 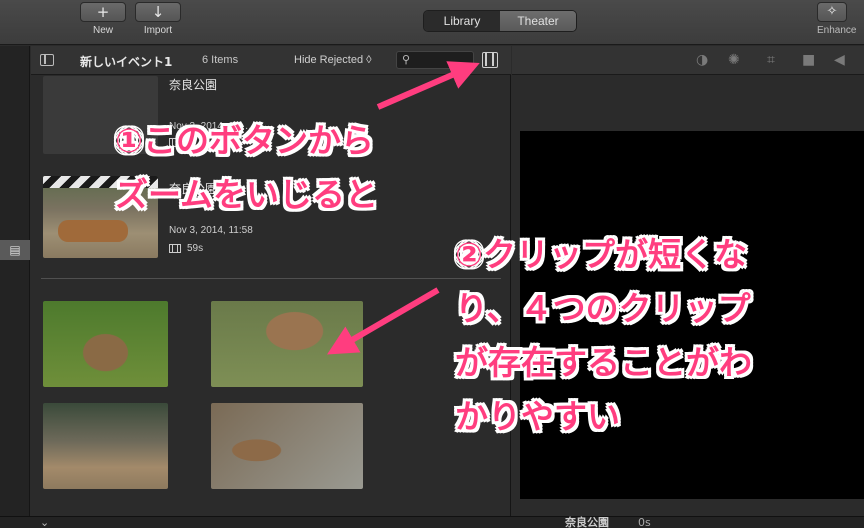 What do you see at coordinates (537, 416) in the screenshot?
I see `annotation-2-line-4: かりやすい` at bounding box center [537, 416].